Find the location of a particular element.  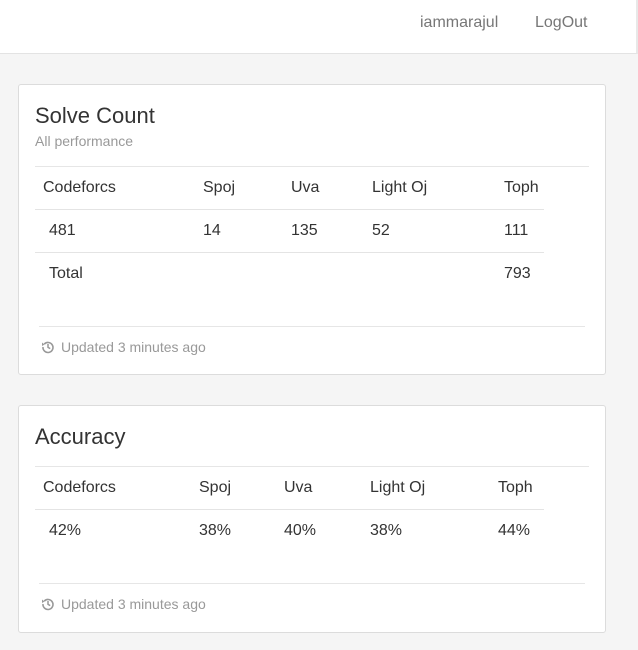

nav-username-link: iammarajul is located at coordinates (459, 23).